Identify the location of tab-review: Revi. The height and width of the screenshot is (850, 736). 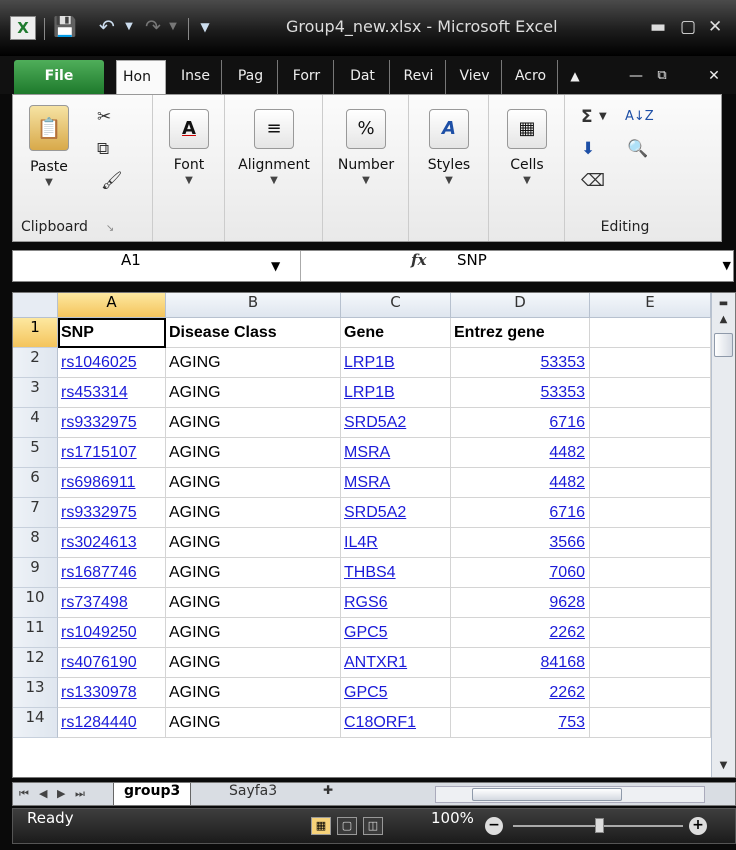
(419, 77).